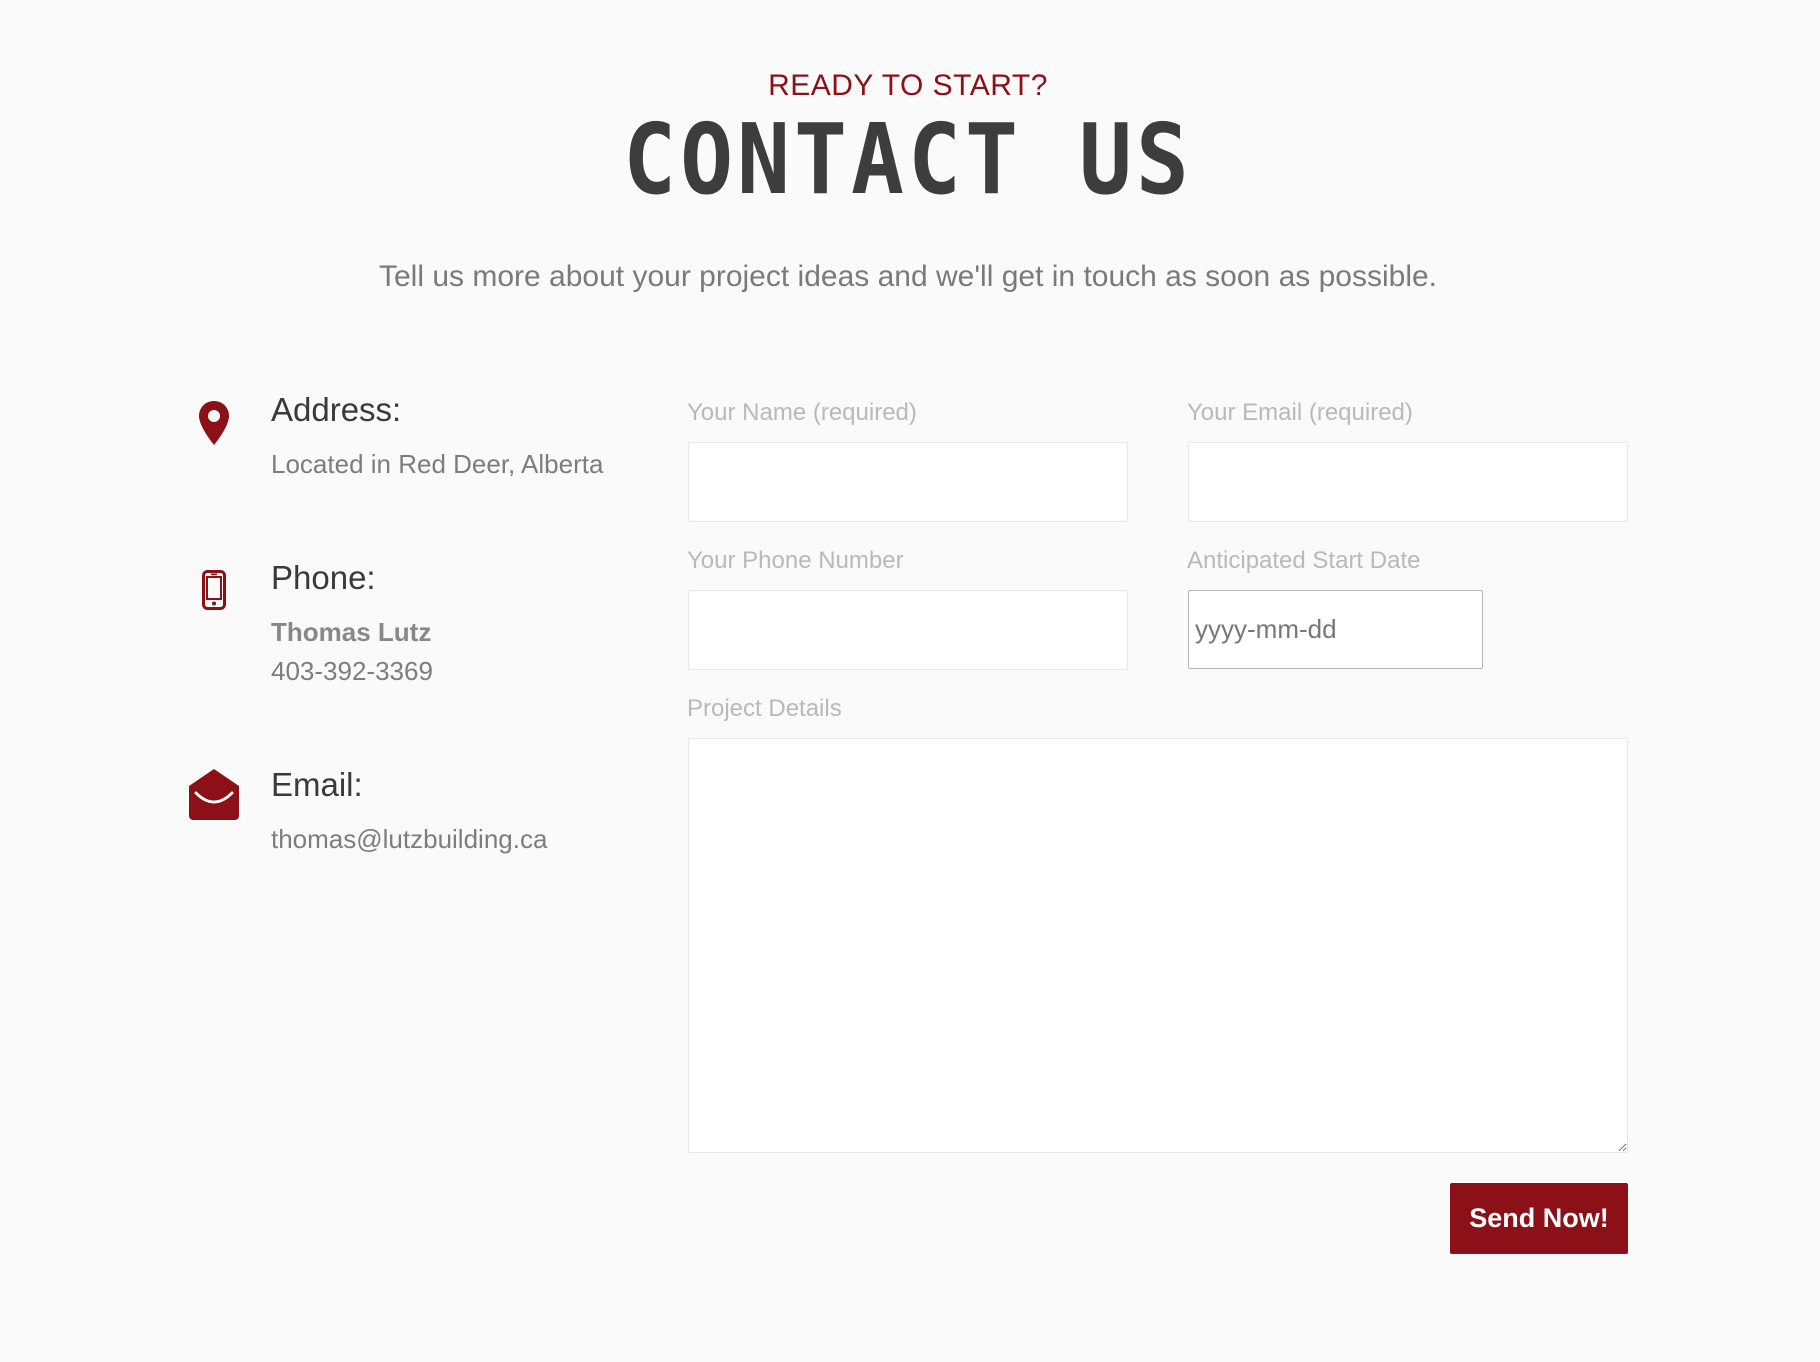  I want to click on address-info: Address: Located in Red Deer, Alberta, so click(416, 445).